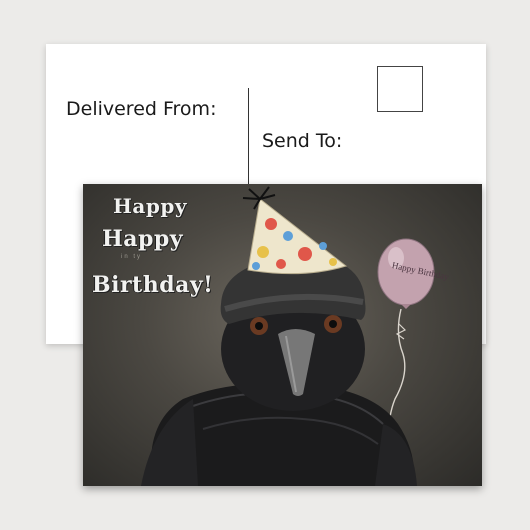  I want to click on delivered-from-label: Delivered From:, so click(141, 109).